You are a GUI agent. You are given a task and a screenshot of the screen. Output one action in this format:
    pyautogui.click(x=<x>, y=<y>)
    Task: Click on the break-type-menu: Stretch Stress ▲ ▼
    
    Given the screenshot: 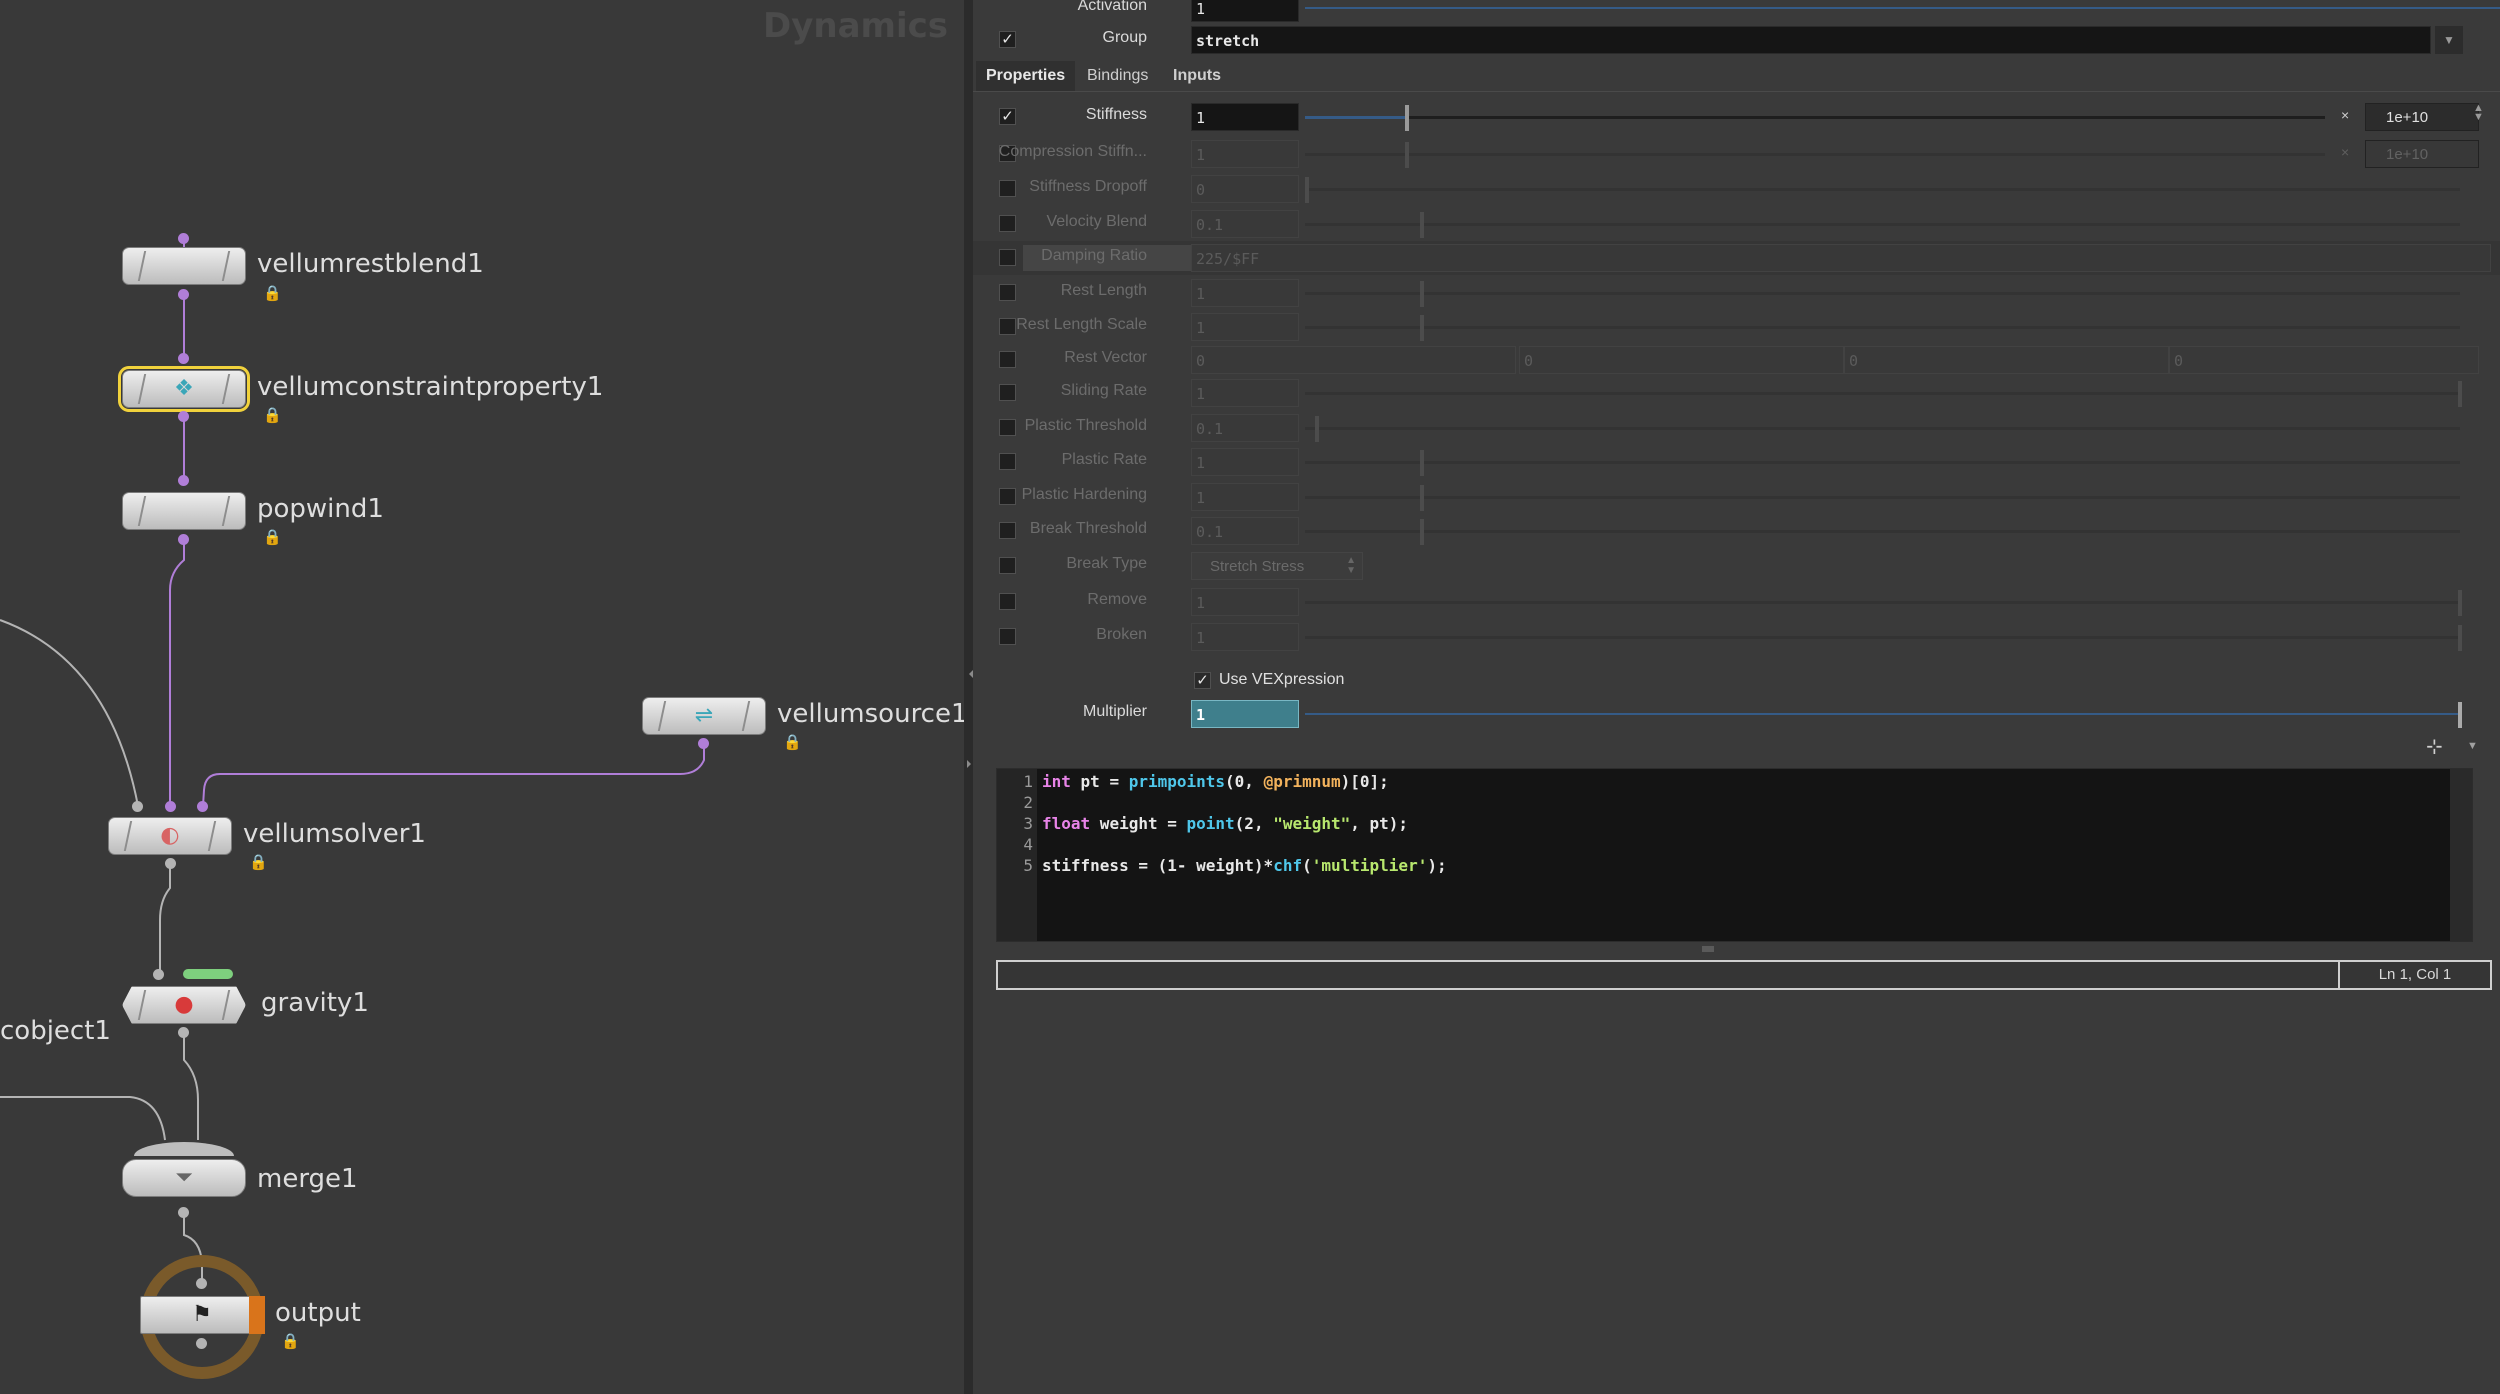 What is the action you would take?
    pyautogui.click(x=1277, y=566)
    